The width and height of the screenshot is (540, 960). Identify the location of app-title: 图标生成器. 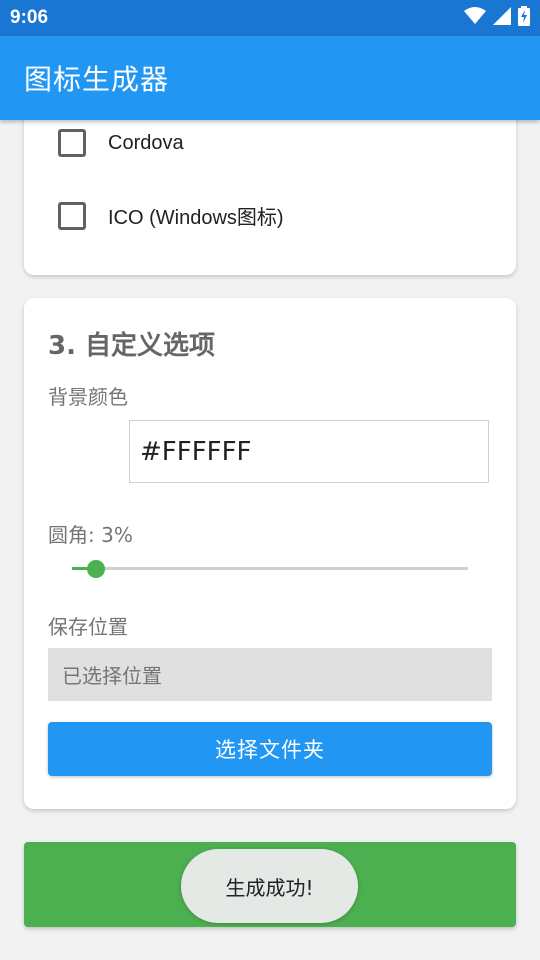
(97, 79).